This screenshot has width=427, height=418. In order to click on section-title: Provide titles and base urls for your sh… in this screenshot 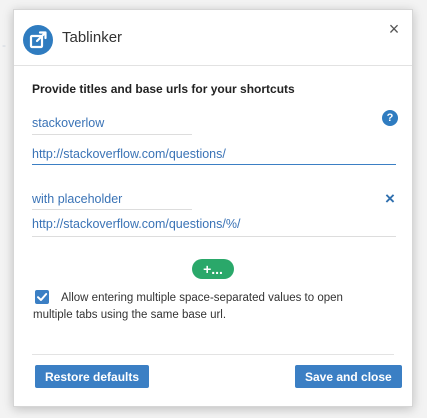, I will do `click(163, 89)`.